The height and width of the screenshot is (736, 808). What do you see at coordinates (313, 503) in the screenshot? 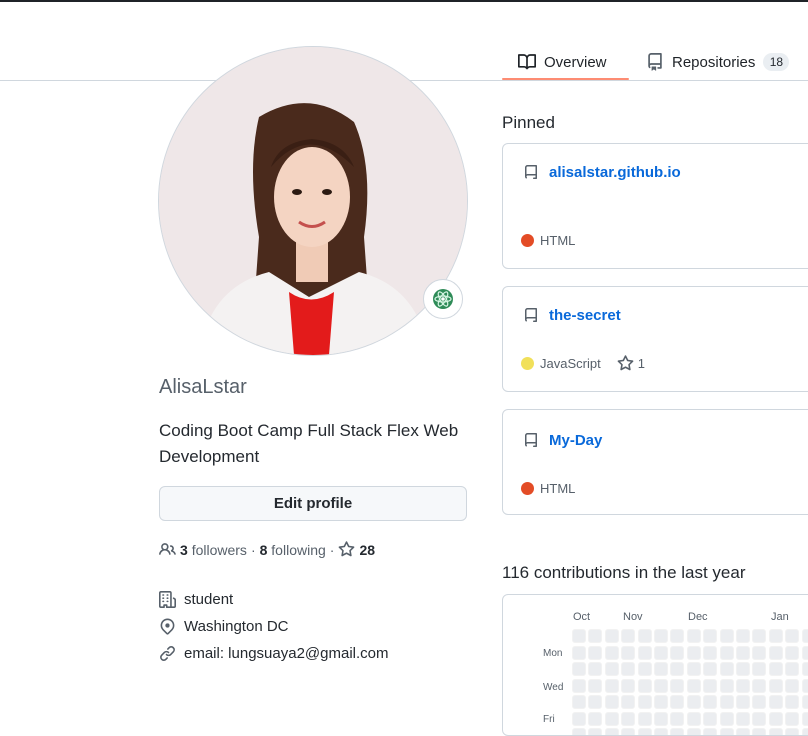
I see `edit-profile-button: Edit profile` at bounding box center [313, 503].